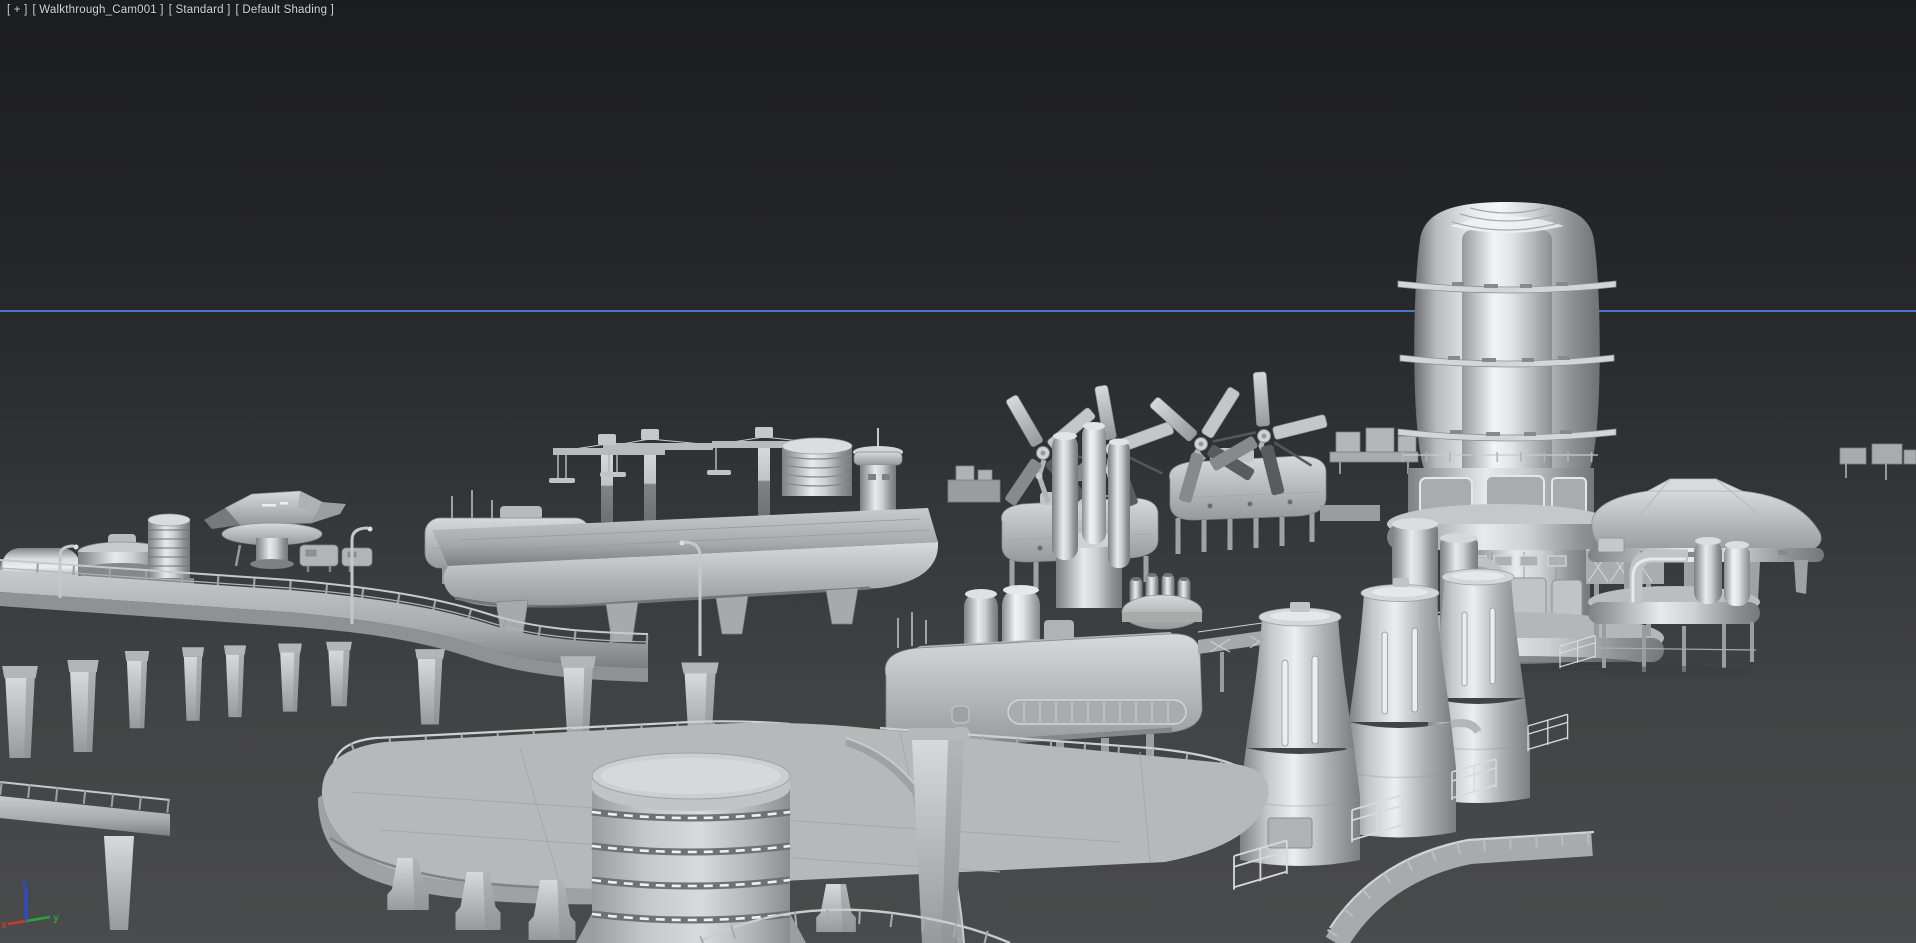 This screenshot has width=1916, height=943. What do you see at coordinates (17, 922) in the screenshot?
I see `axis-x-line` at bounding box center [17, 922].